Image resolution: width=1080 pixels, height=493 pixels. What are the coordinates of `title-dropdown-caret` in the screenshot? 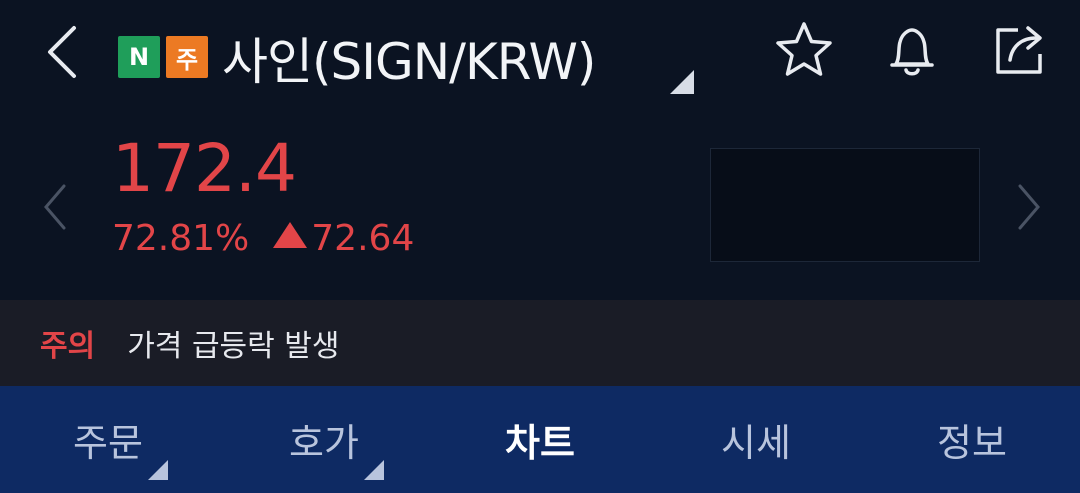 It's located at (682, 82).